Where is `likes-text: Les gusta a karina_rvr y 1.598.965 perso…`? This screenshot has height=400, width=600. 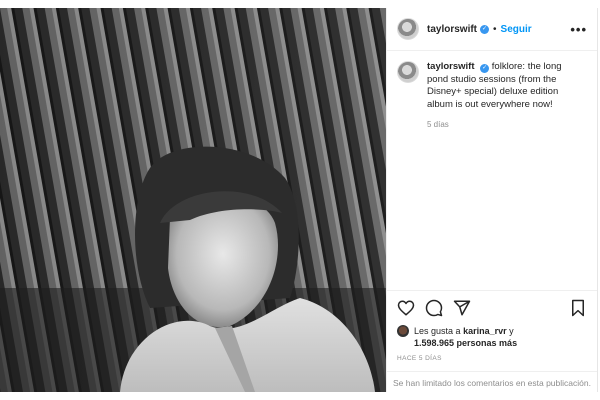
likes-text: Les gusta a karina_rvr y 1.598.965 perso… is located at coordinates (465, 337).